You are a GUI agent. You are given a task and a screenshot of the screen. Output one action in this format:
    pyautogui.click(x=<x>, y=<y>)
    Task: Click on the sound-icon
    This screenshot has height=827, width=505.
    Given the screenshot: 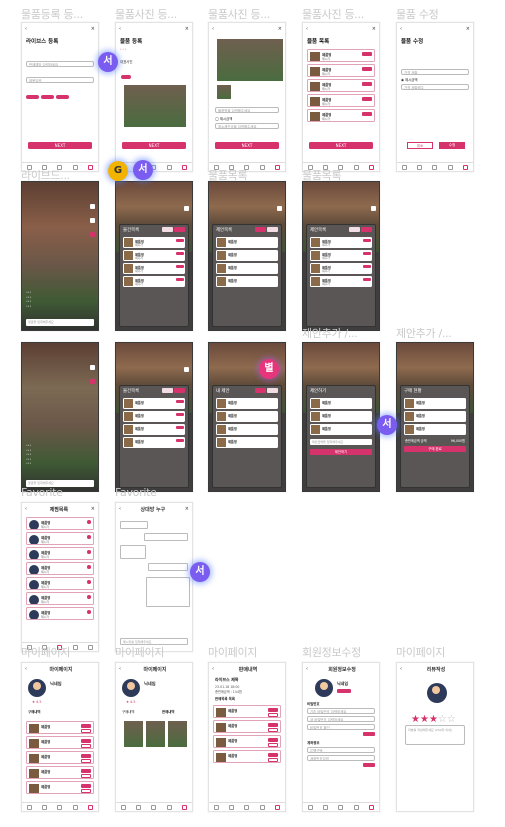 What is the action you would take?
    pyautogui.click(x=92, y=367)
    